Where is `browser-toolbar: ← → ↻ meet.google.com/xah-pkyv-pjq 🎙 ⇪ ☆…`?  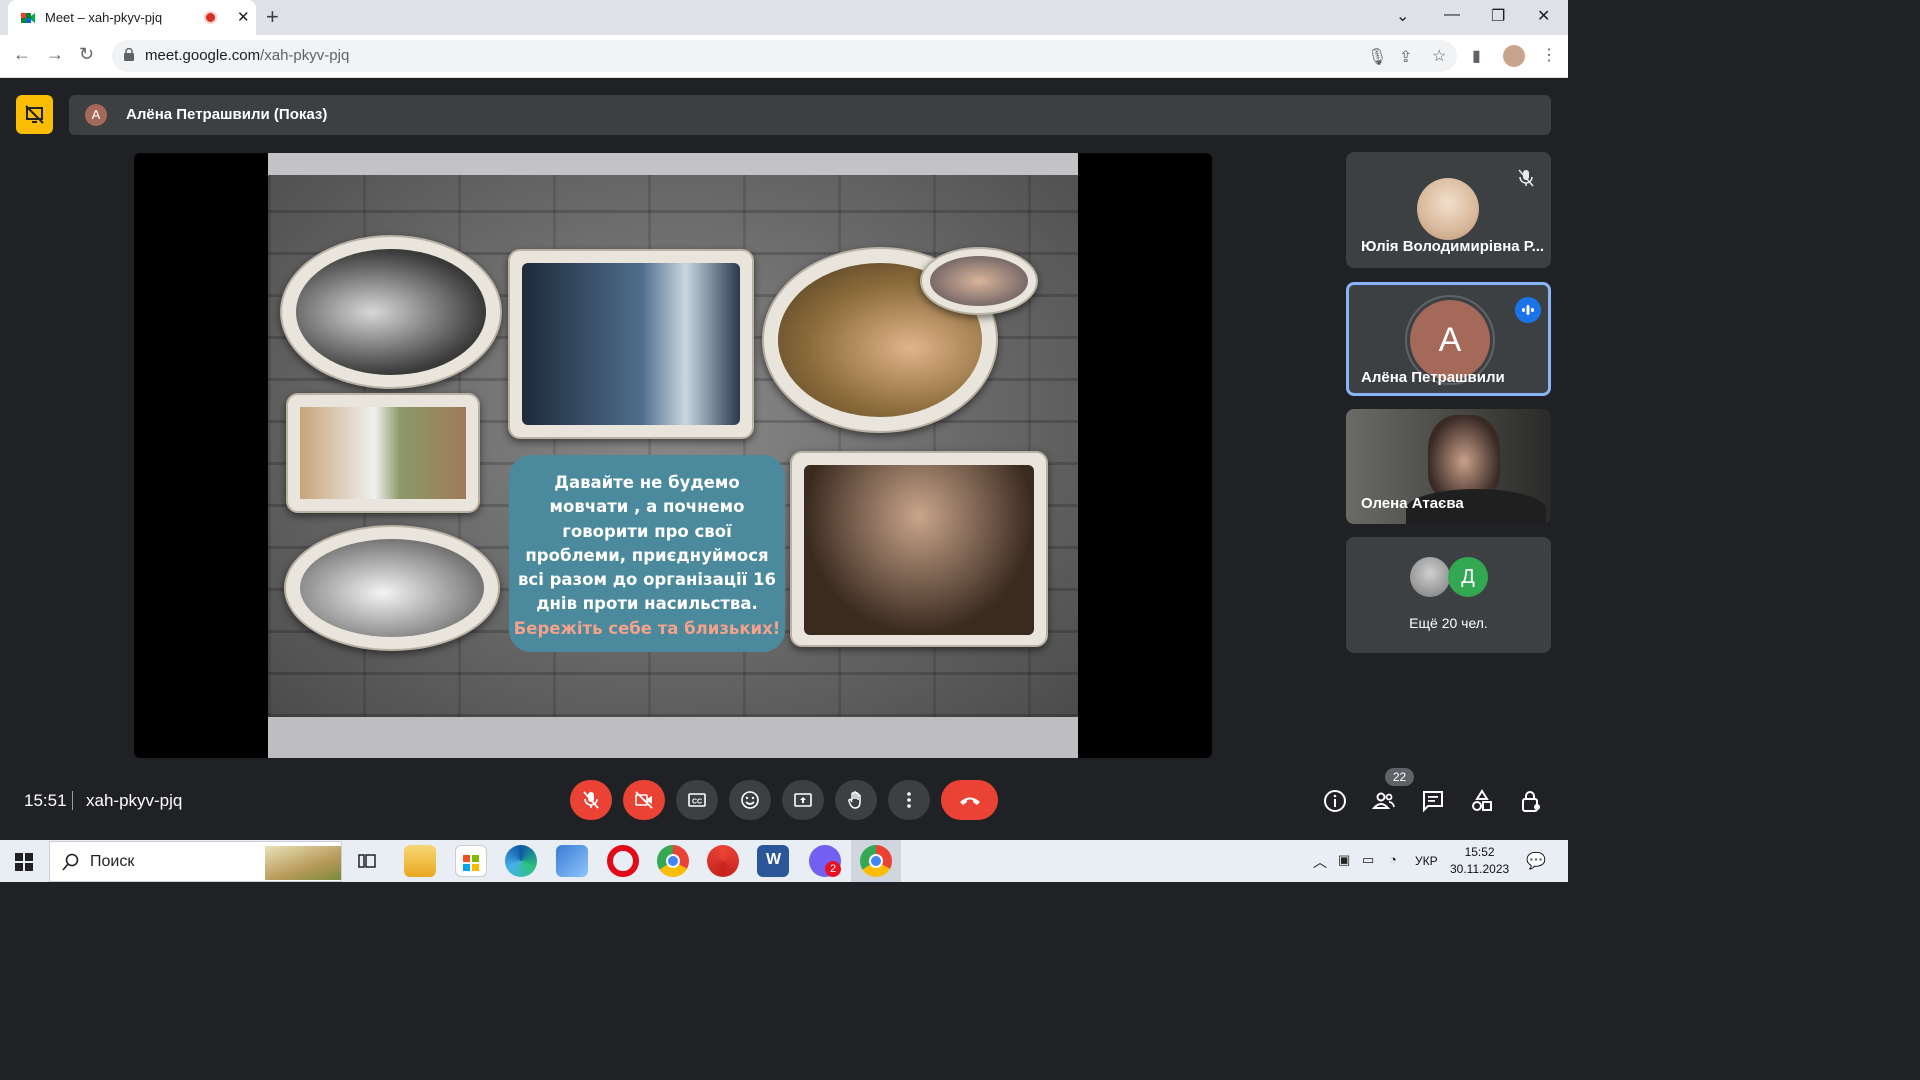 browser-toolbar: ← → ↻ meet.google.com/xah-pkyv-pjq 🎙 ⇪ ☆… is located at coordinates (784, 56).